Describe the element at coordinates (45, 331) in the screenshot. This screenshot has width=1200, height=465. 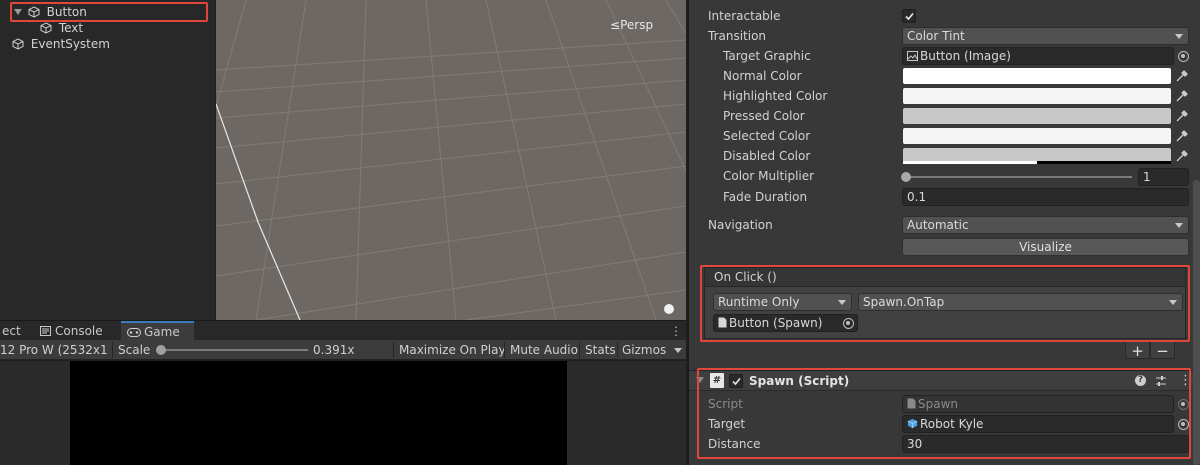
I see `console-icon` at that location.